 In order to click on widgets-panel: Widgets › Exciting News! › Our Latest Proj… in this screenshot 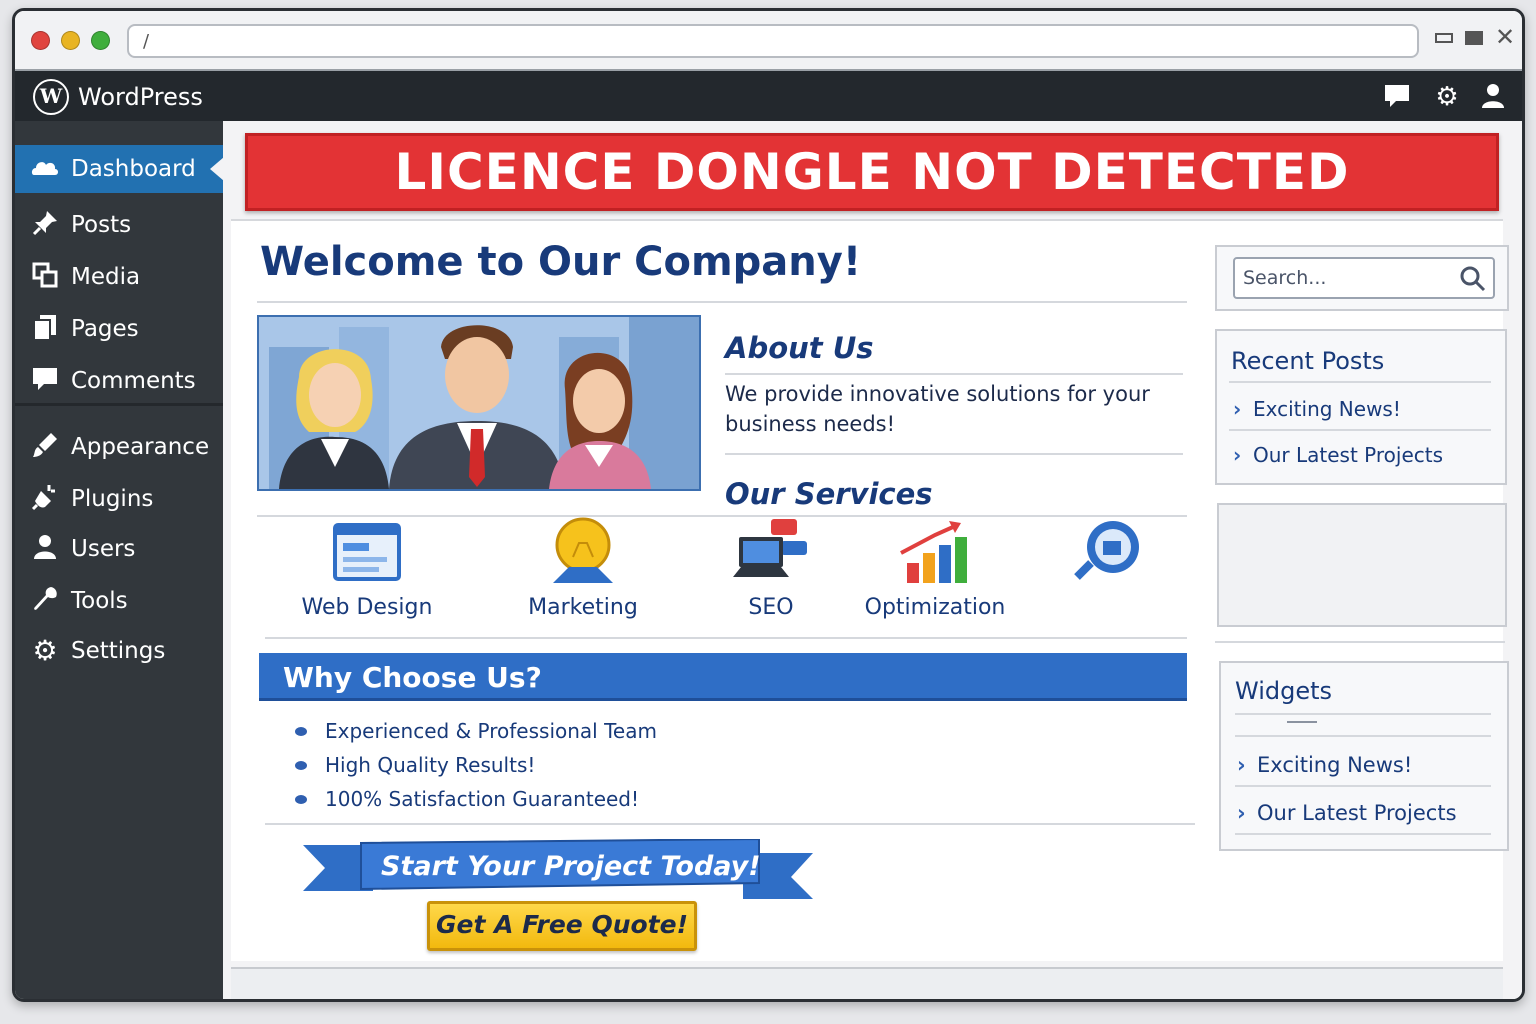, I will do `click(1364, 756)`.